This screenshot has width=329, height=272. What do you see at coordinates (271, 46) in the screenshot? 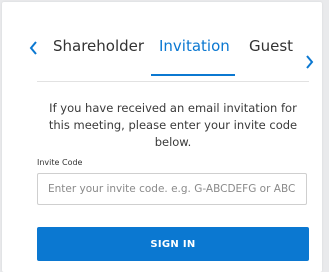
I see `tab-guest: Guest` at bounding box center [271, 46].